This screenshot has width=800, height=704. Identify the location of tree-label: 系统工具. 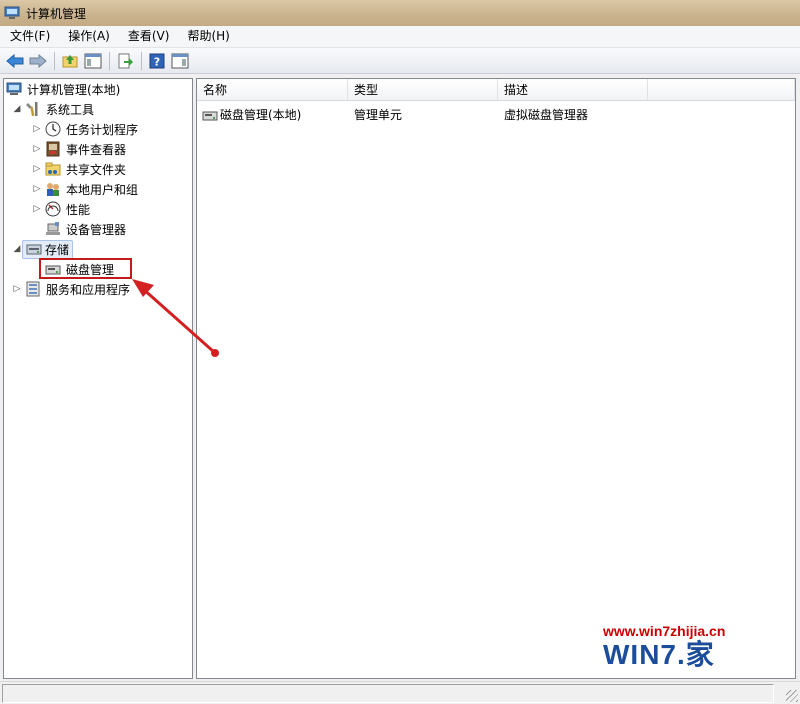
(70, 109).